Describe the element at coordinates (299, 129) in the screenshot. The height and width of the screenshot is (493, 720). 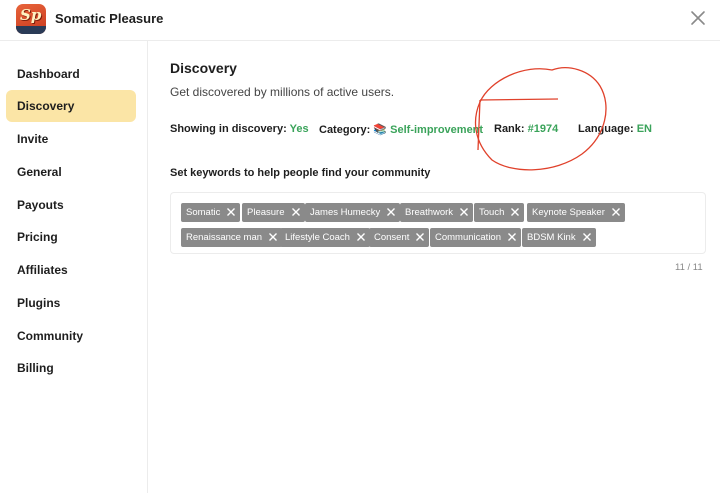
I see `showing-value: Yes` at that location.